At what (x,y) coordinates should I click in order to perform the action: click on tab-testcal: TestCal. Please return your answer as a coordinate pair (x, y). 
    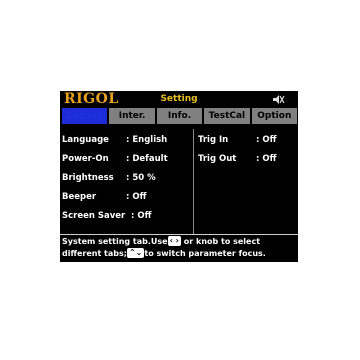
    Looking at the image, I should click on (227, 116).